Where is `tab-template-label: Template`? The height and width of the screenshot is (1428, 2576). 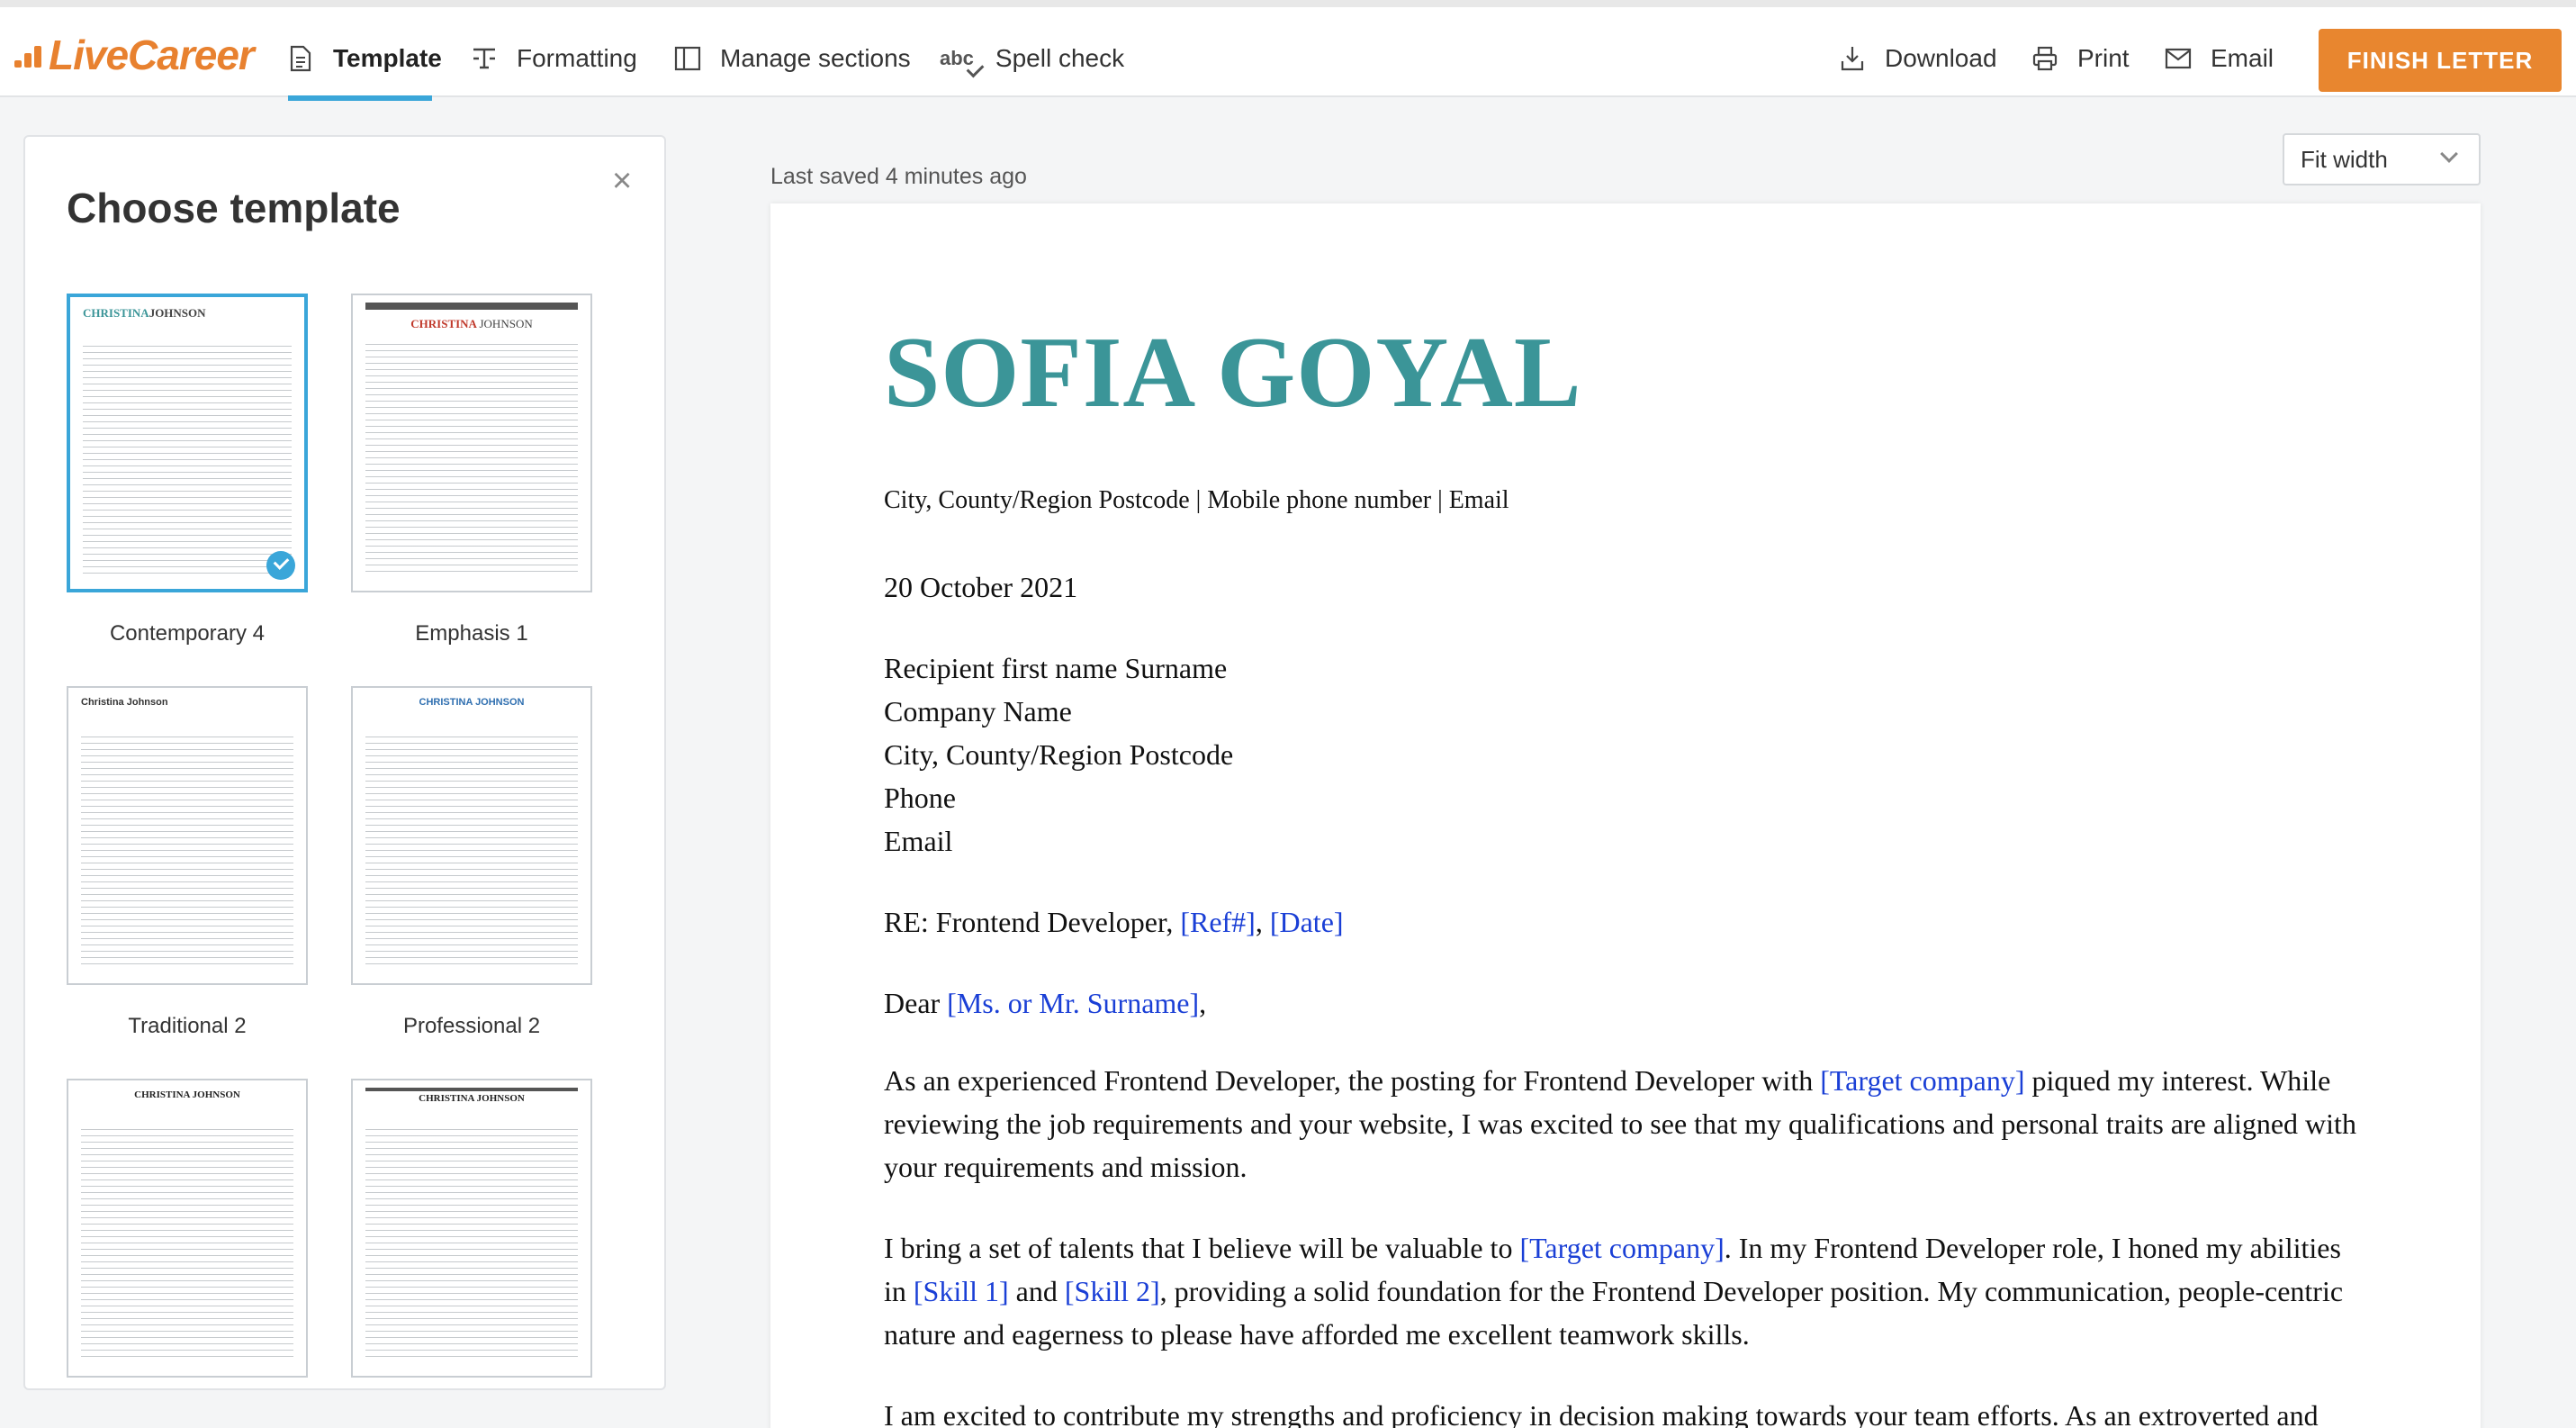 tab-template-label: Template is located at coordinates (387, 58).